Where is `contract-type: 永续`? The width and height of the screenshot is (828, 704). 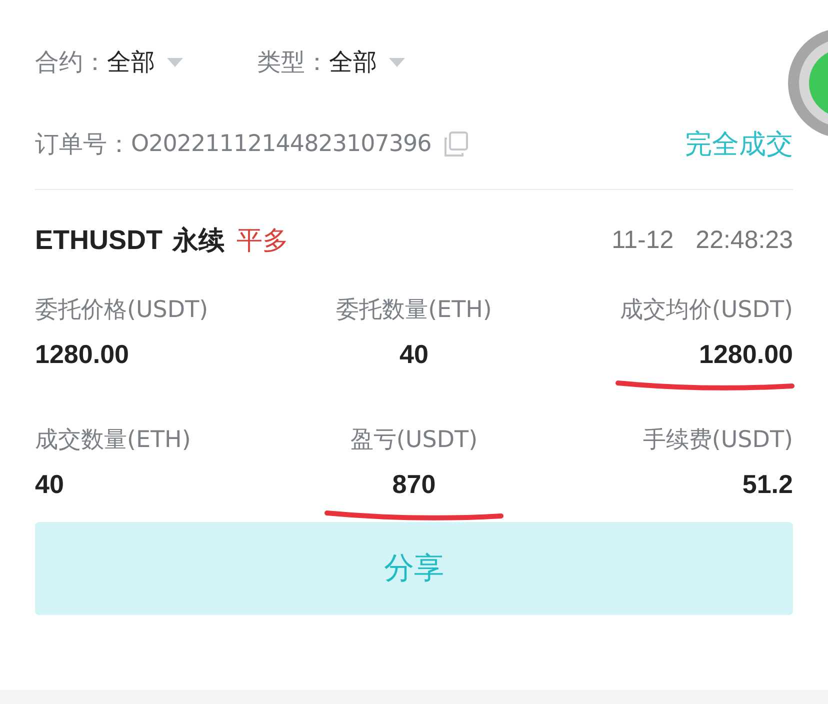
contract-type: 永续 is located at coordinates (198, 241).